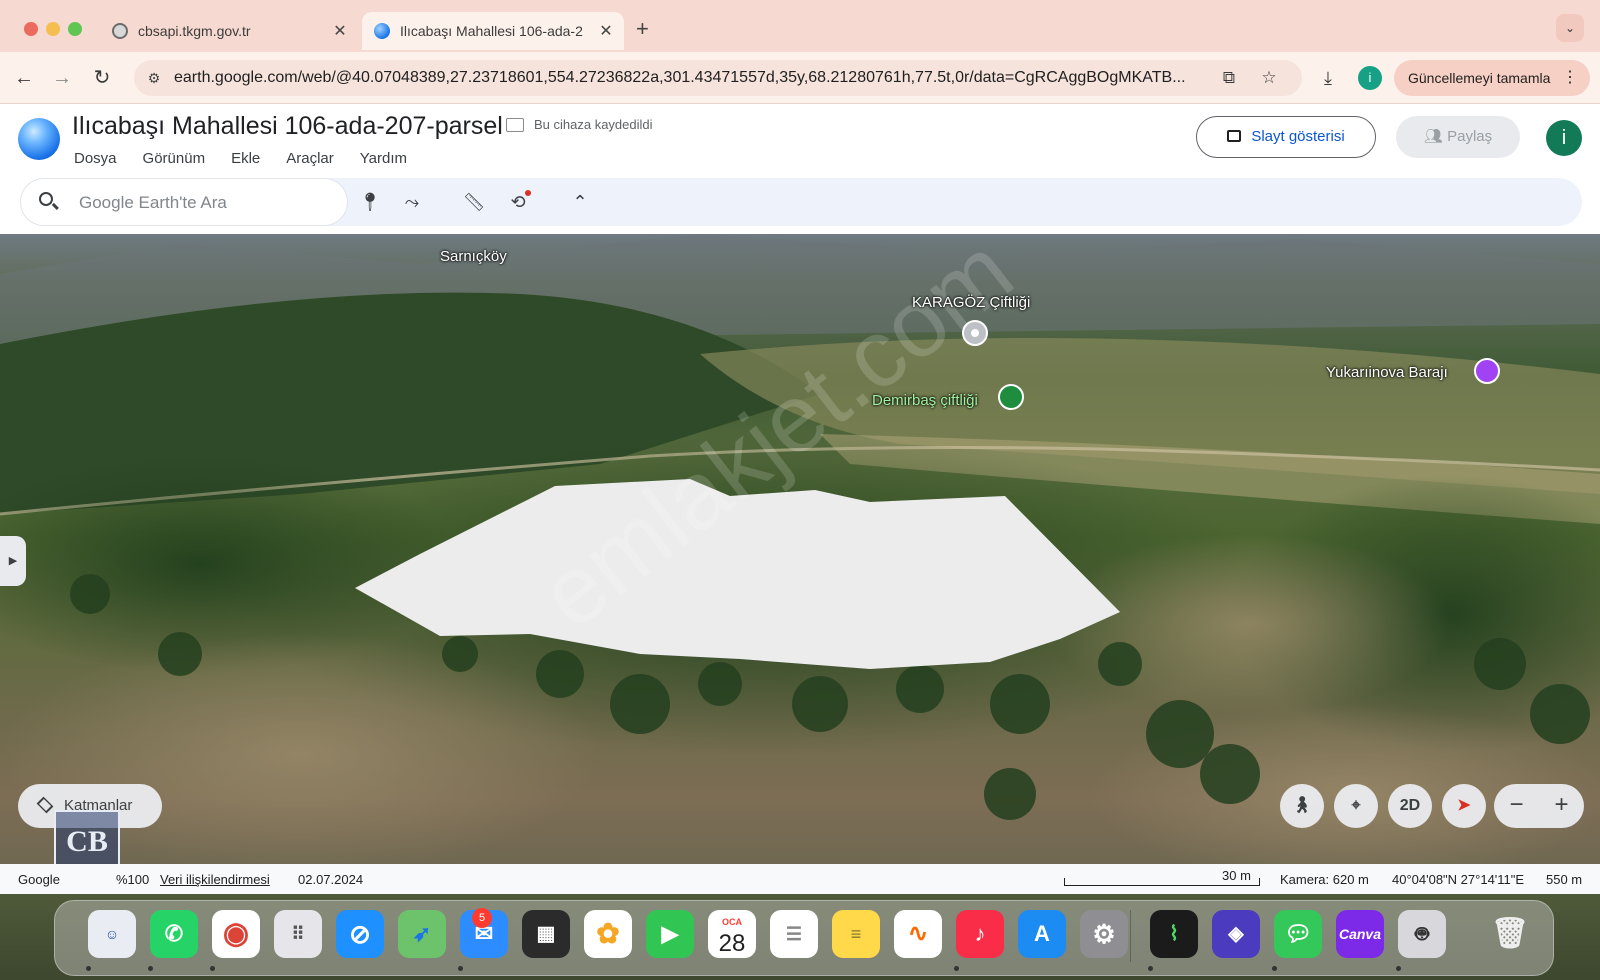 The height and width of the screenshot is (980, 1600). Describe the element at coordinates (580, 202) in the screenshot. I see `collapse-toolbar-icon: ⌃` at that location.